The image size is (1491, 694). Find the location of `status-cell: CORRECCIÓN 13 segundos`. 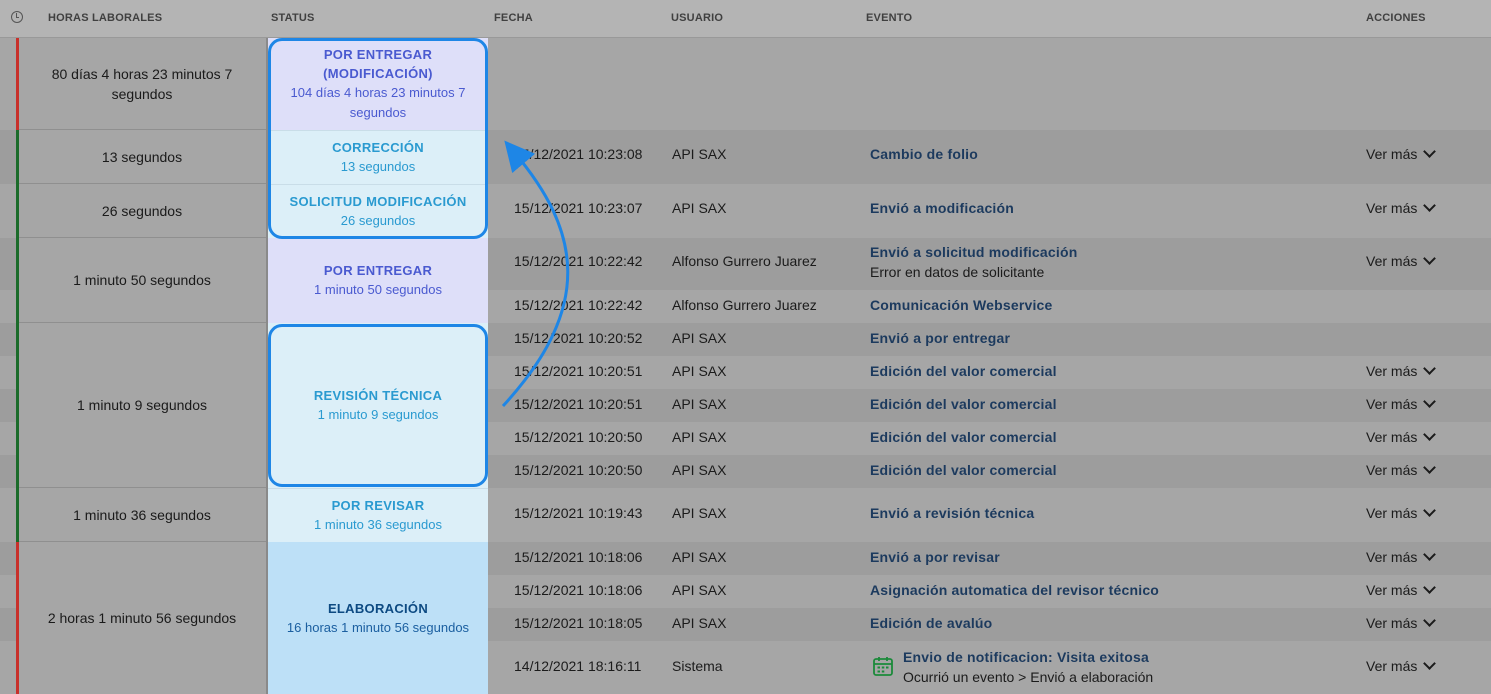

status-cell: CORRECCIÓN 13 segundos is located at coordinates (378, 157).